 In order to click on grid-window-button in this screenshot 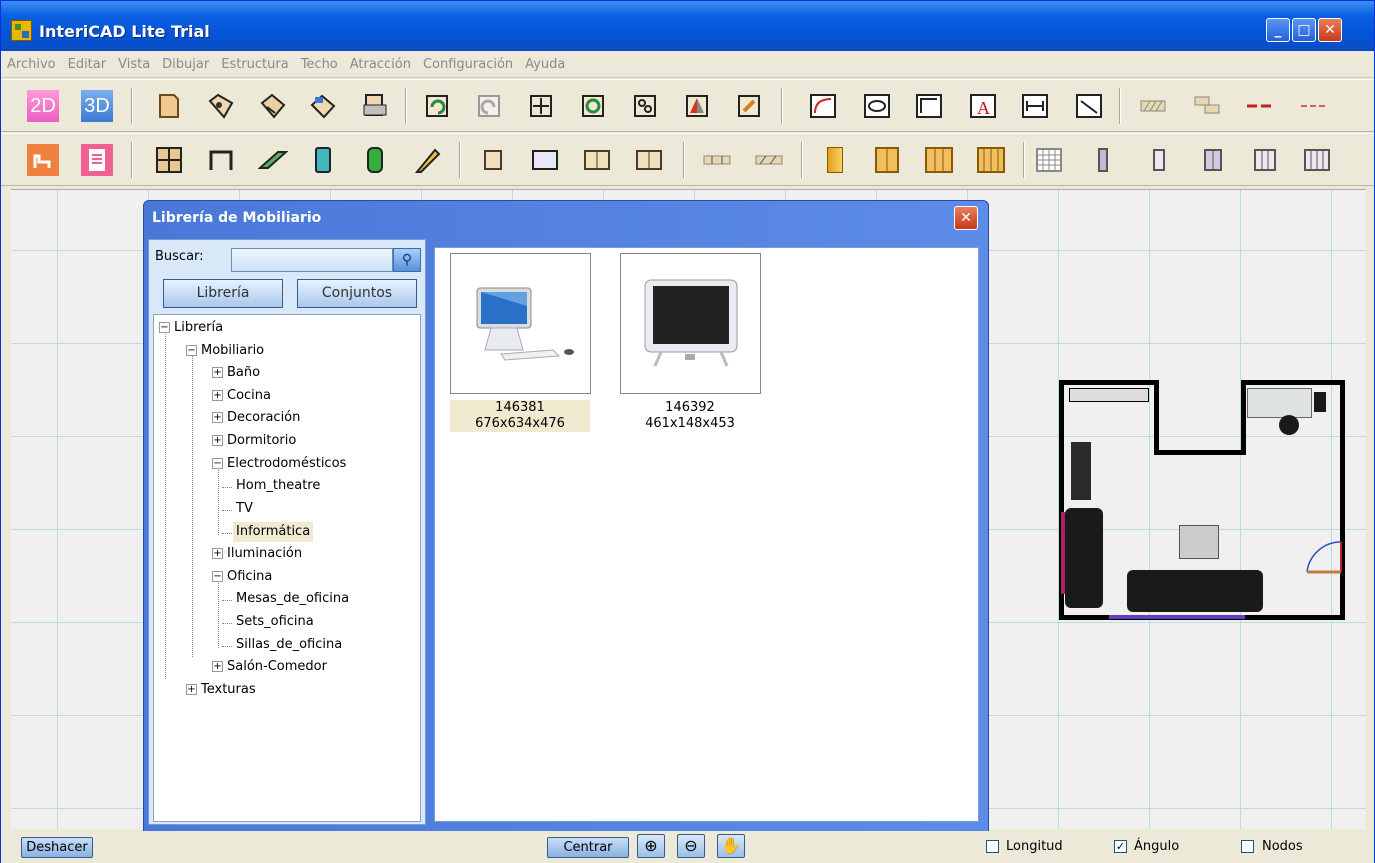, I will do `click(1049, 160)`.